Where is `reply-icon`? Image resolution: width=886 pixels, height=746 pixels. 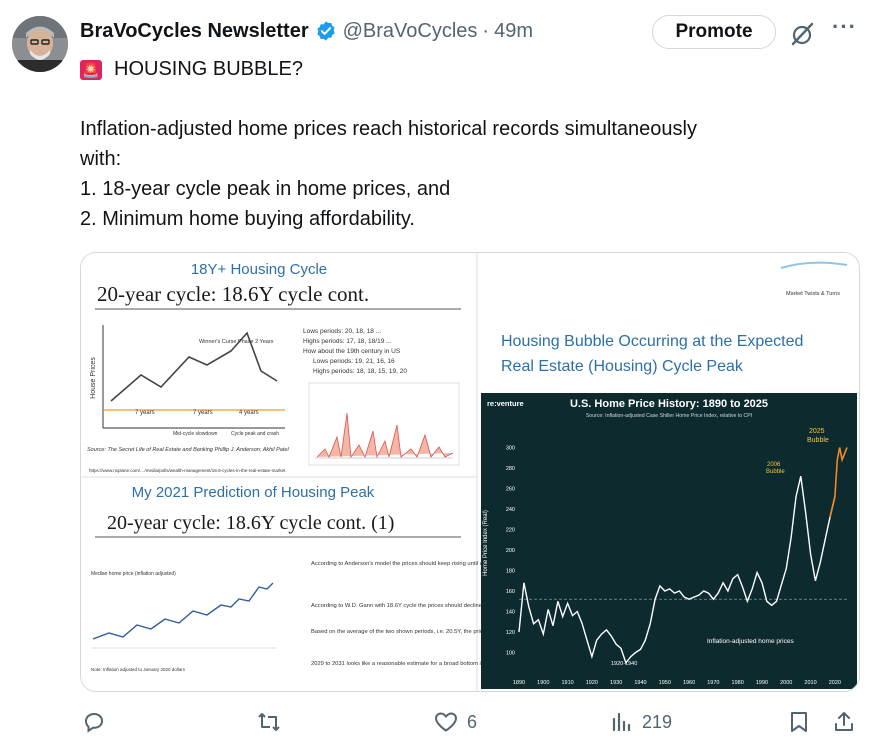
reply-icon is located at coordinates (94, 722).